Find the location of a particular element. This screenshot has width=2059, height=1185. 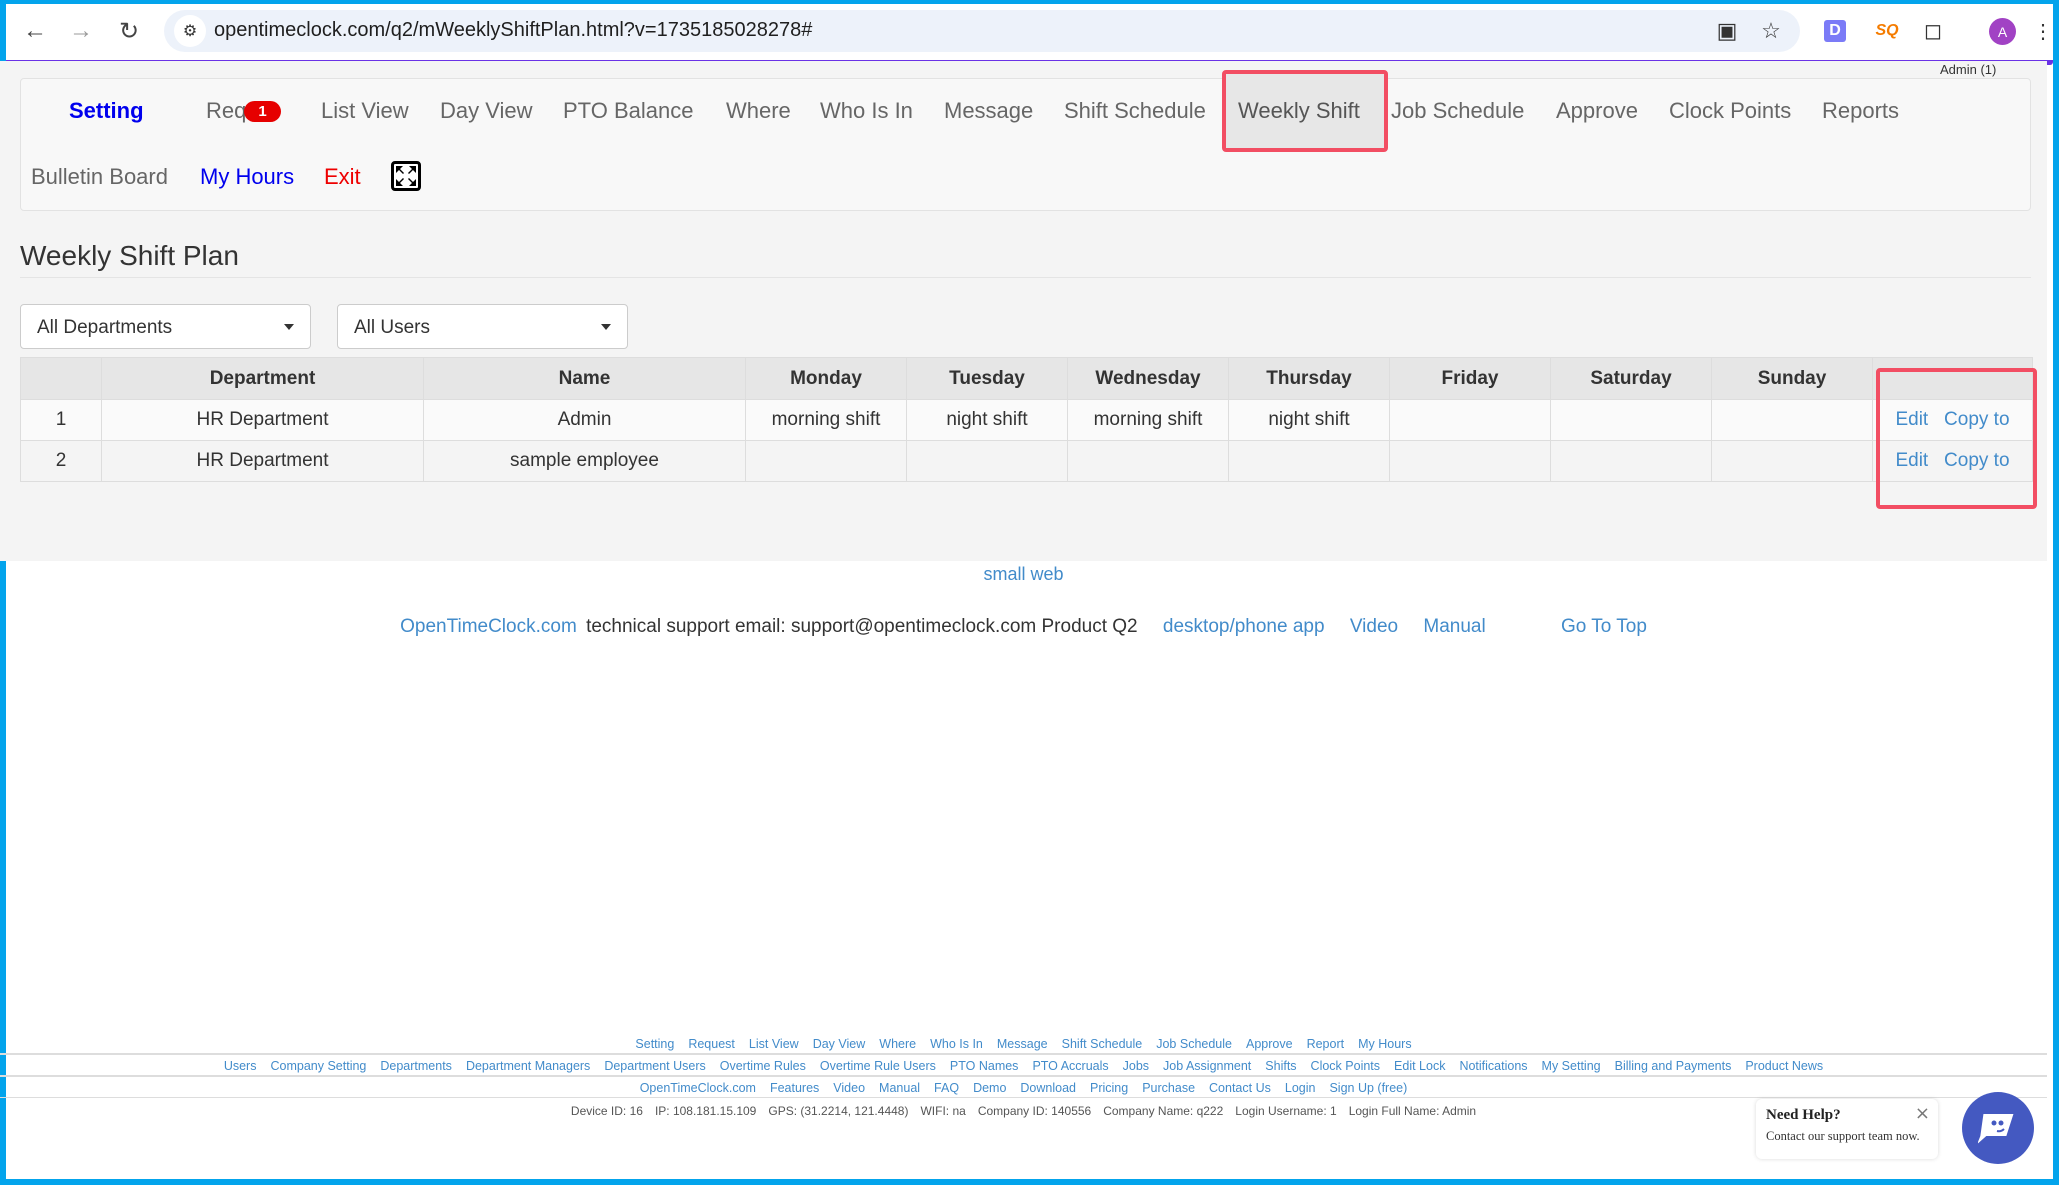

footer-link-department-users: Department Users is located at coordinates (654, 1066).